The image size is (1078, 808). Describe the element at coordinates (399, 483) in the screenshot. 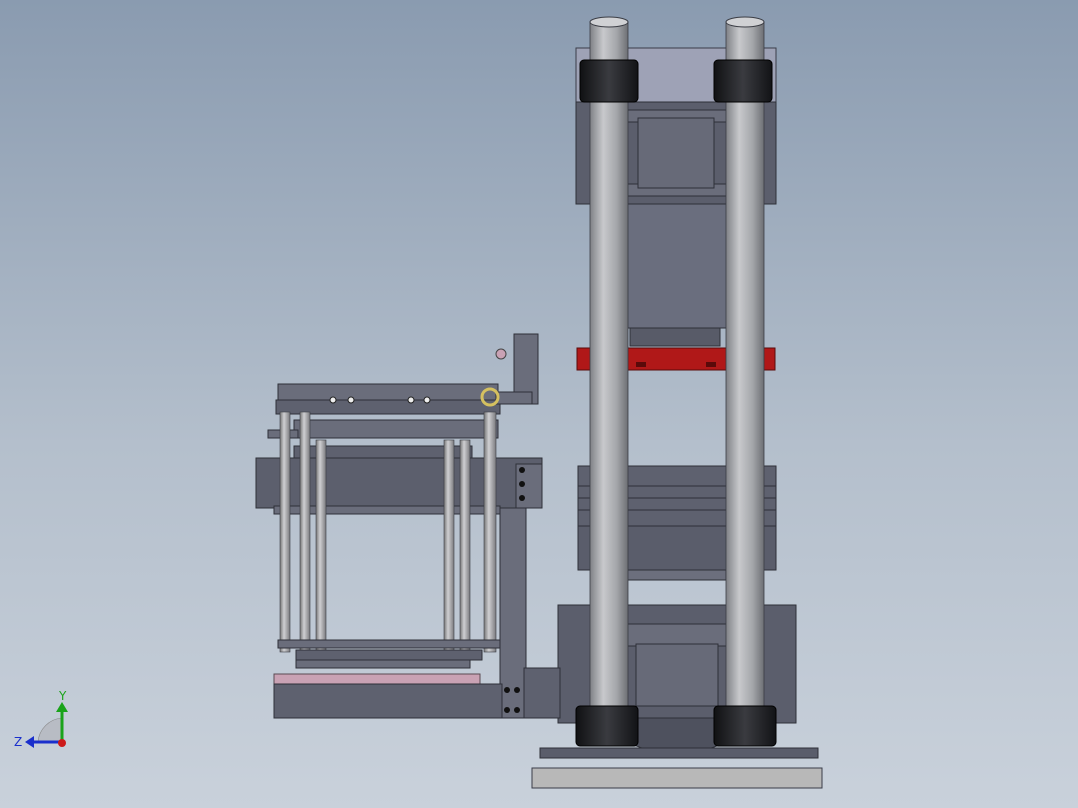

I see `feeder-block` at that location.